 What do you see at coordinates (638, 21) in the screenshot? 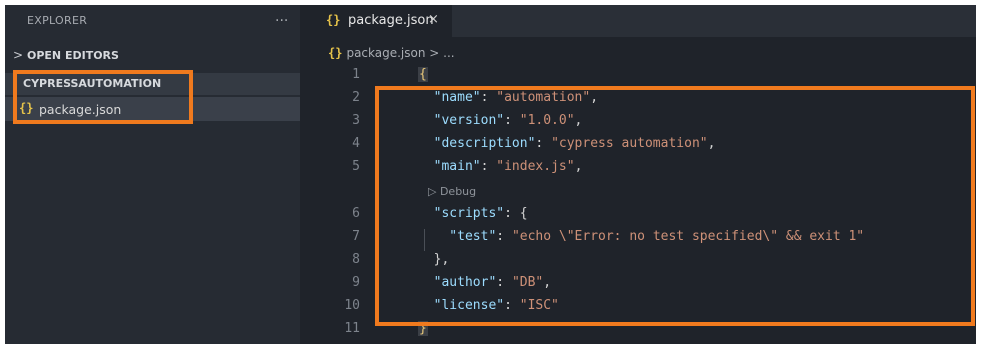
I see `tab-bar: {} package.json ×` at bounding box center [638, 21].